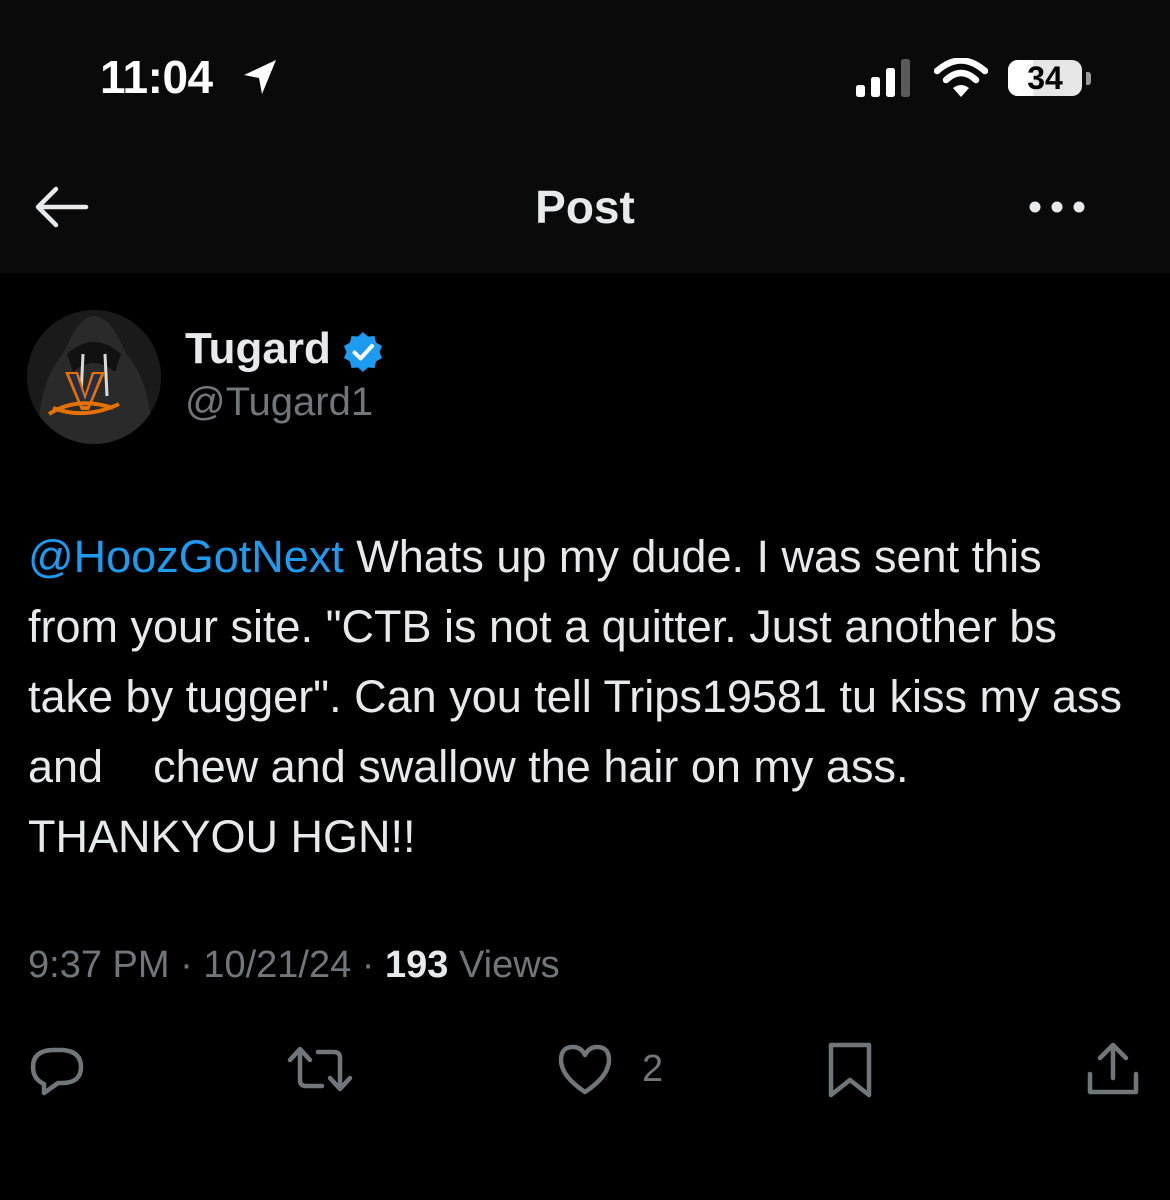  What do you see at coordinates (156, 77) in the screenshot?
I see `status-time: 11:04` at bounding box center [156, 77].